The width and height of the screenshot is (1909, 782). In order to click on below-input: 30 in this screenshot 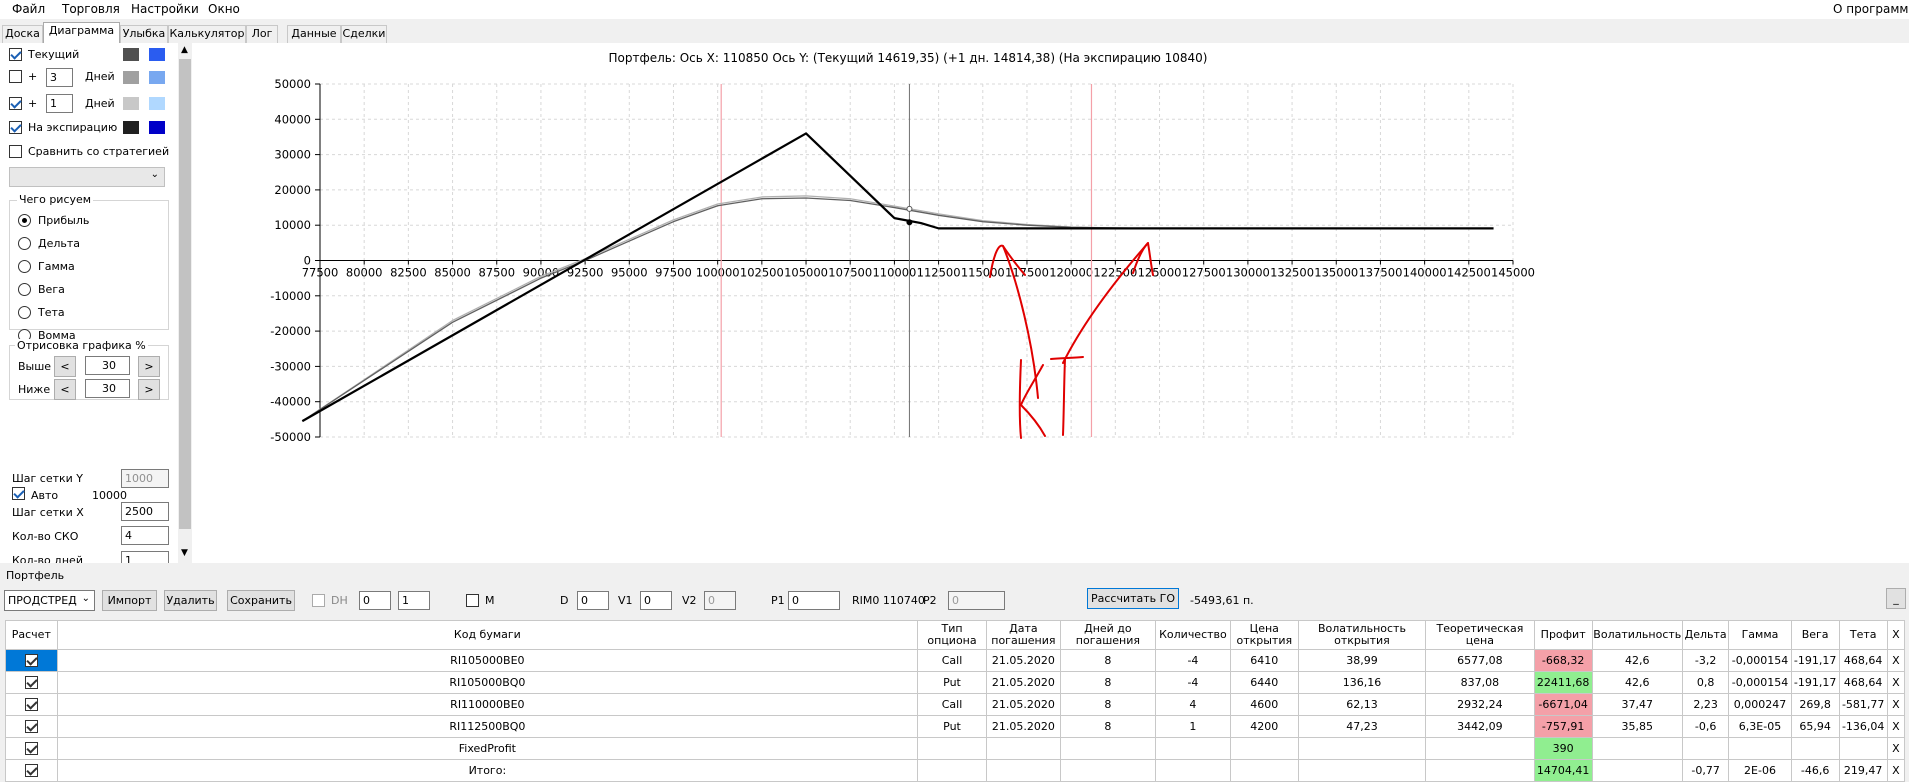, I will do `click(107, 388)`.